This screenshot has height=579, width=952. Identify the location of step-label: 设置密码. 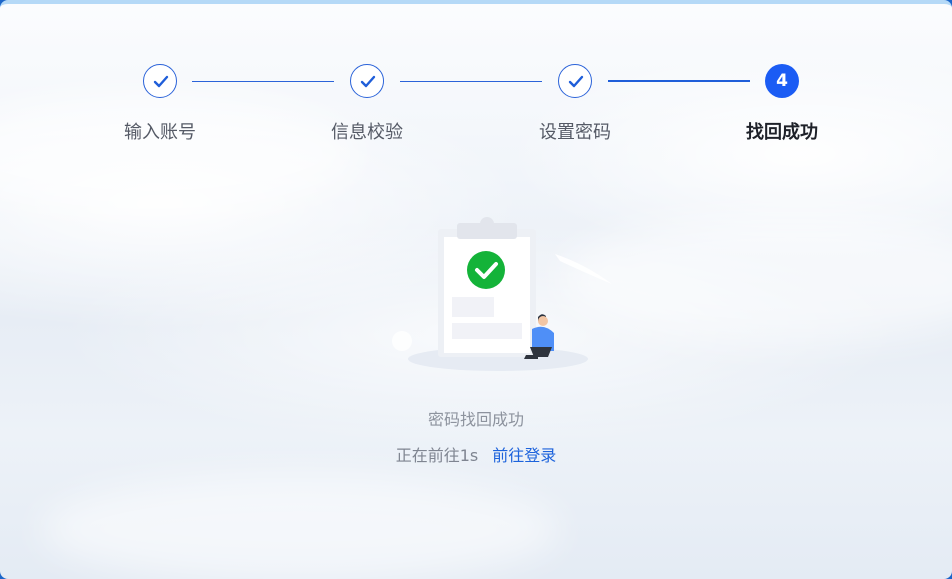
(575, 132).